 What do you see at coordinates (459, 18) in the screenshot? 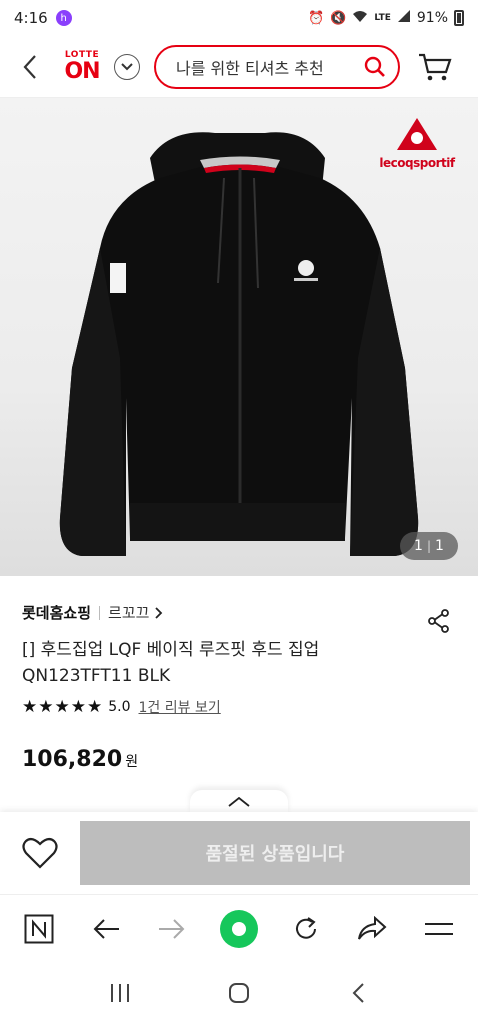
I see `battery-icon` at bounding box center [459, 18].